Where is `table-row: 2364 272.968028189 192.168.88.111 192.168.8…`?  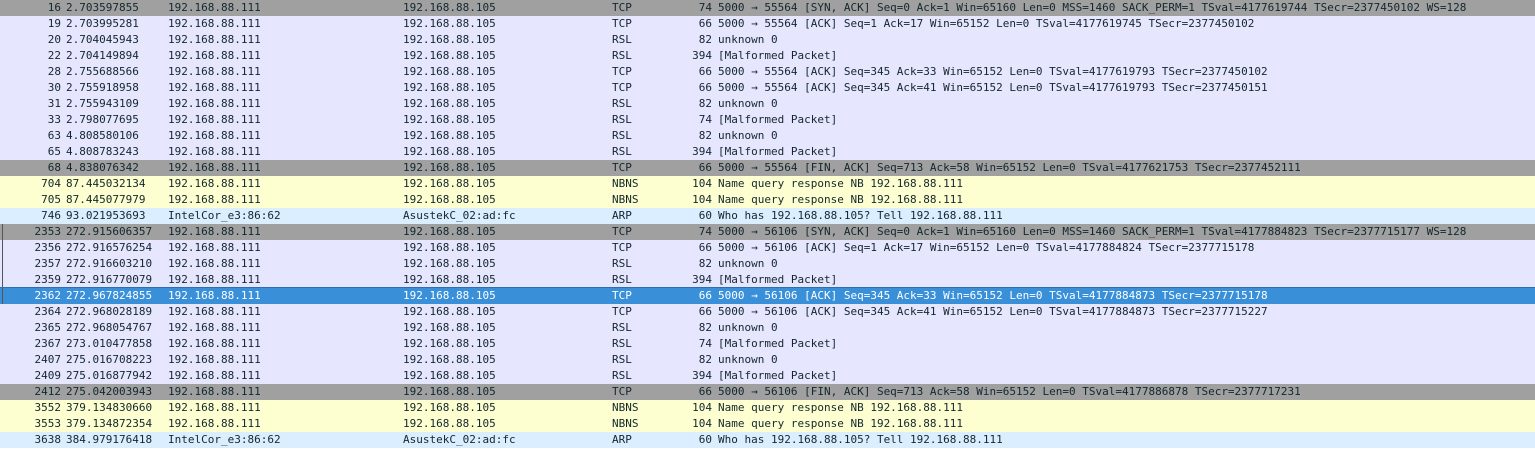 table-row: 2364 272.968028189 192.168.88.111 192.168.8… is located at coordinates (767, 312).